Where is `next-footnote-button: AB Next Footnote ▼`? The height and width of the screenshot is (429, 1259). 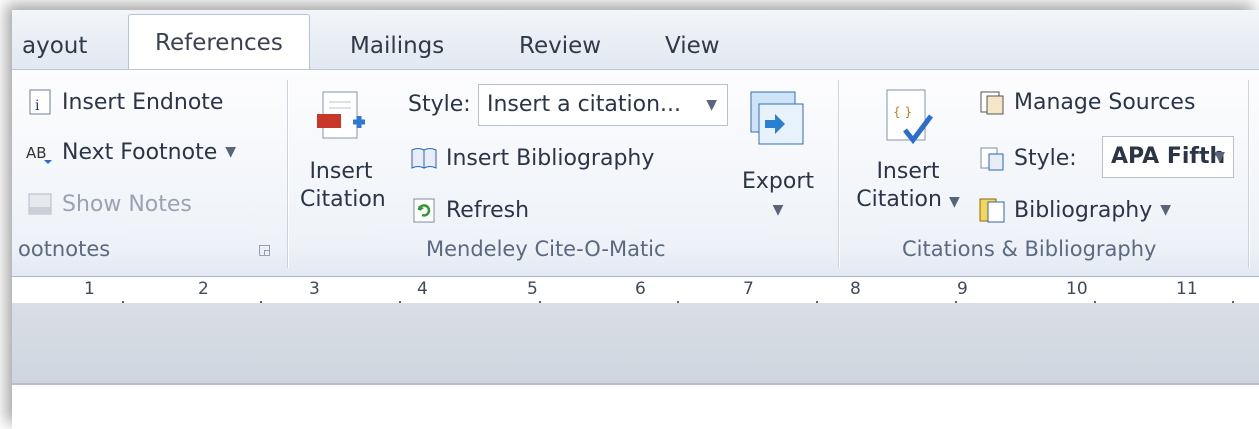
next-footnote-button: AB Next Footnote ▼ is located at coordinates (131, 152).